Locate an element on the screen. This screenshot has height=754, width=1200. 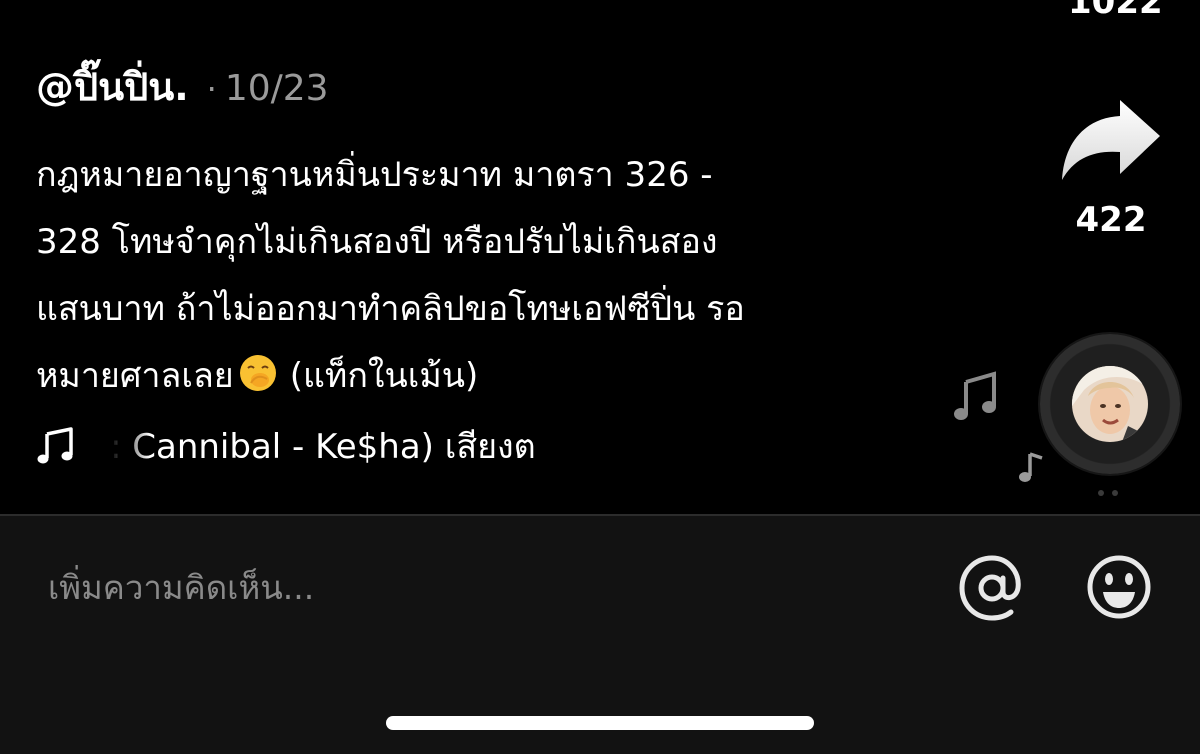
music-title: : Cannibal - Ke$ha) เสียงต is located at coordinates (323, 447).